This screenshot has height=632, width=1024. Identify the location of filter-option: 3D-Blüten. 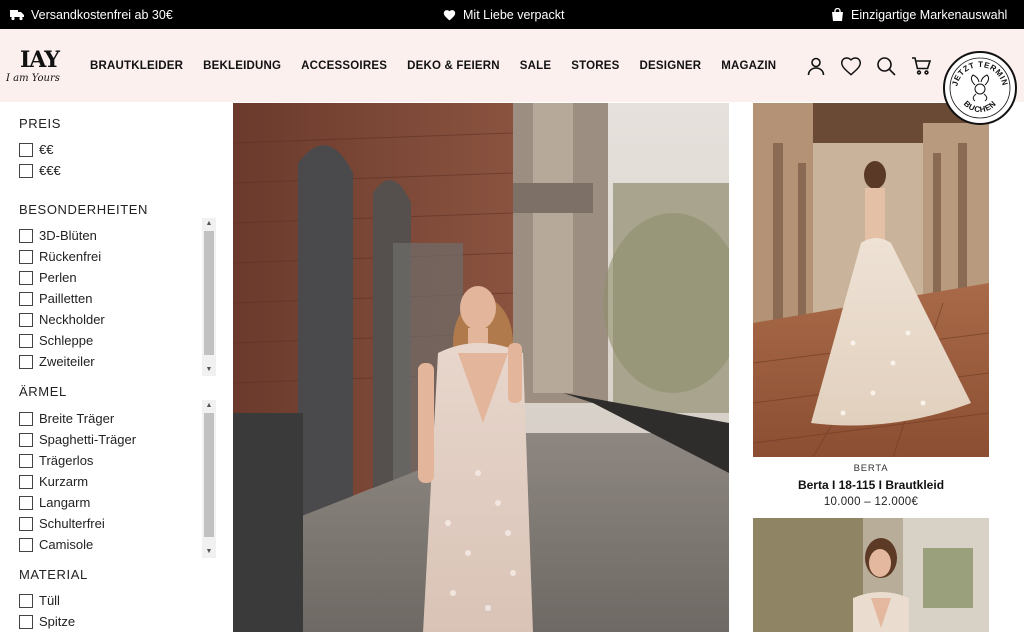
(58, 235).